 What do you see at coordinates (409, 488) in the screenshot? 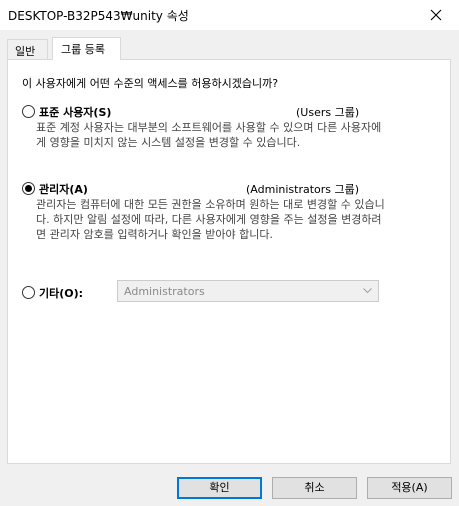
I see `apply-button: 적용(A)` at bounding box center [409, 488].